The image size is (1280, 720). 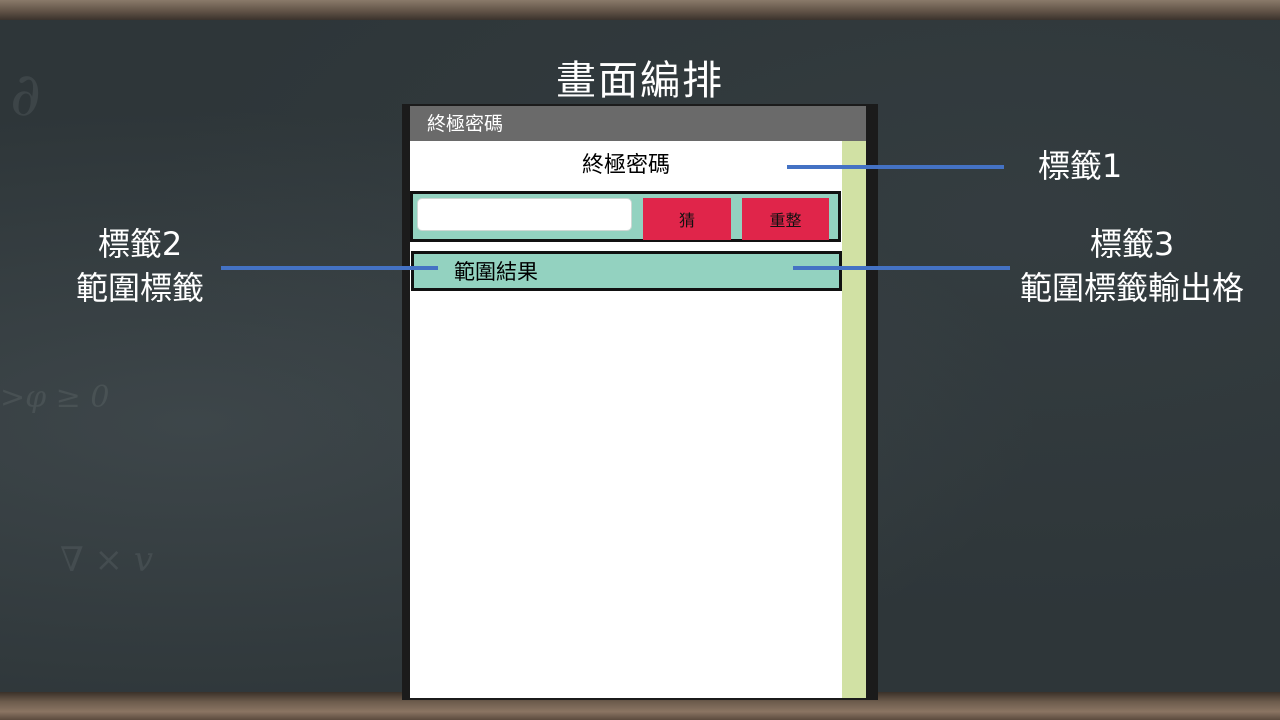 I want to click on range-result-label: 範圍結果, so click(x=626, y=271).